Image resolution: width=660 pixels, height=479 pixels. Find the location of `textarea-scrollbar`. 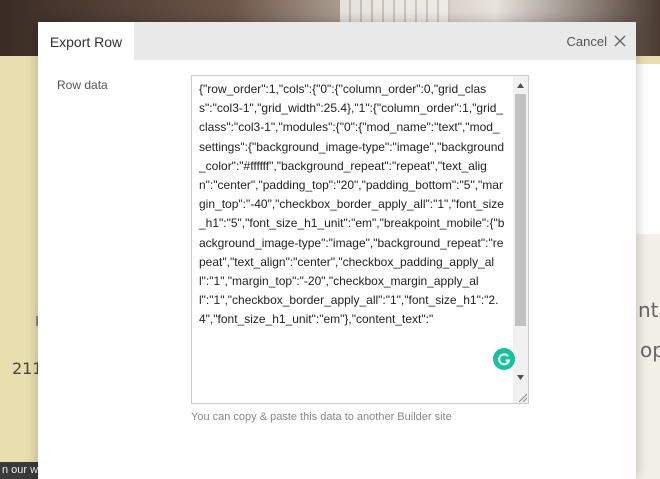

textarea-scrollbar is located at coordinates (520, 239).